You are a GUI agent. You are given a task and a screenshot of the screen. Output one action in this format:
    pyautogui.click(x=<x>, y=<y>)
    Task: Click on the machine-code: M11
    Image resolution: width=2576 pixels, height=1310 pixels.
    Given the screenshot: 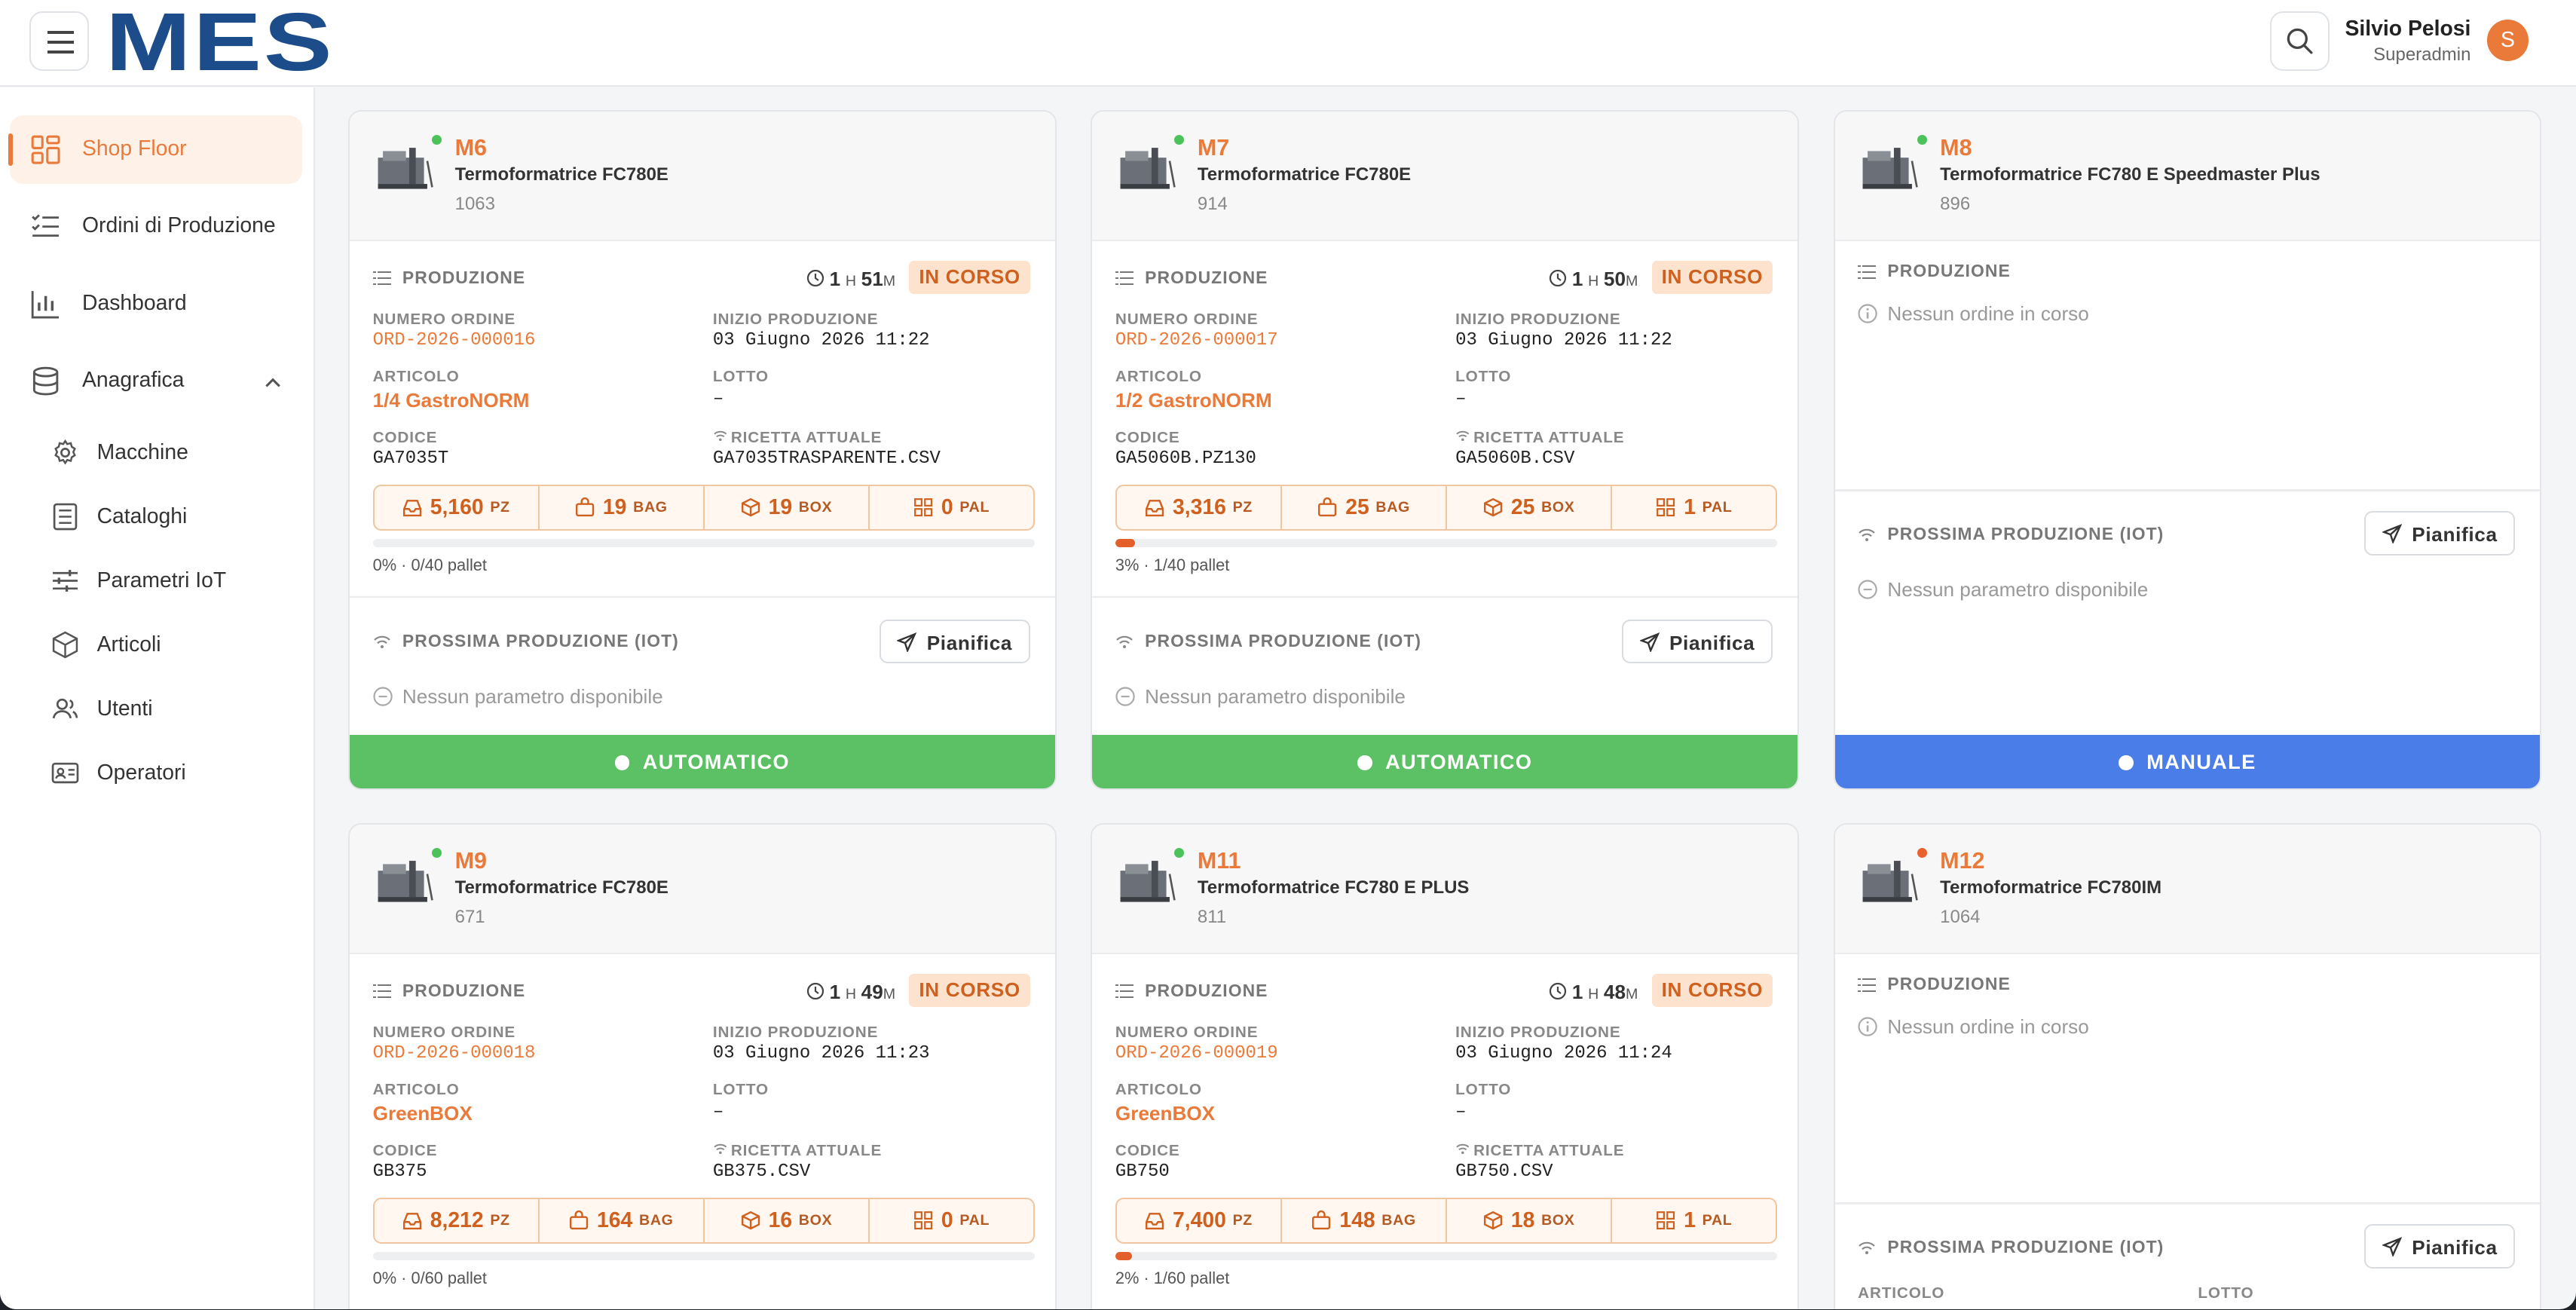 What is the action you would take?
    pyautogui.click(x=1219, y=860)
    